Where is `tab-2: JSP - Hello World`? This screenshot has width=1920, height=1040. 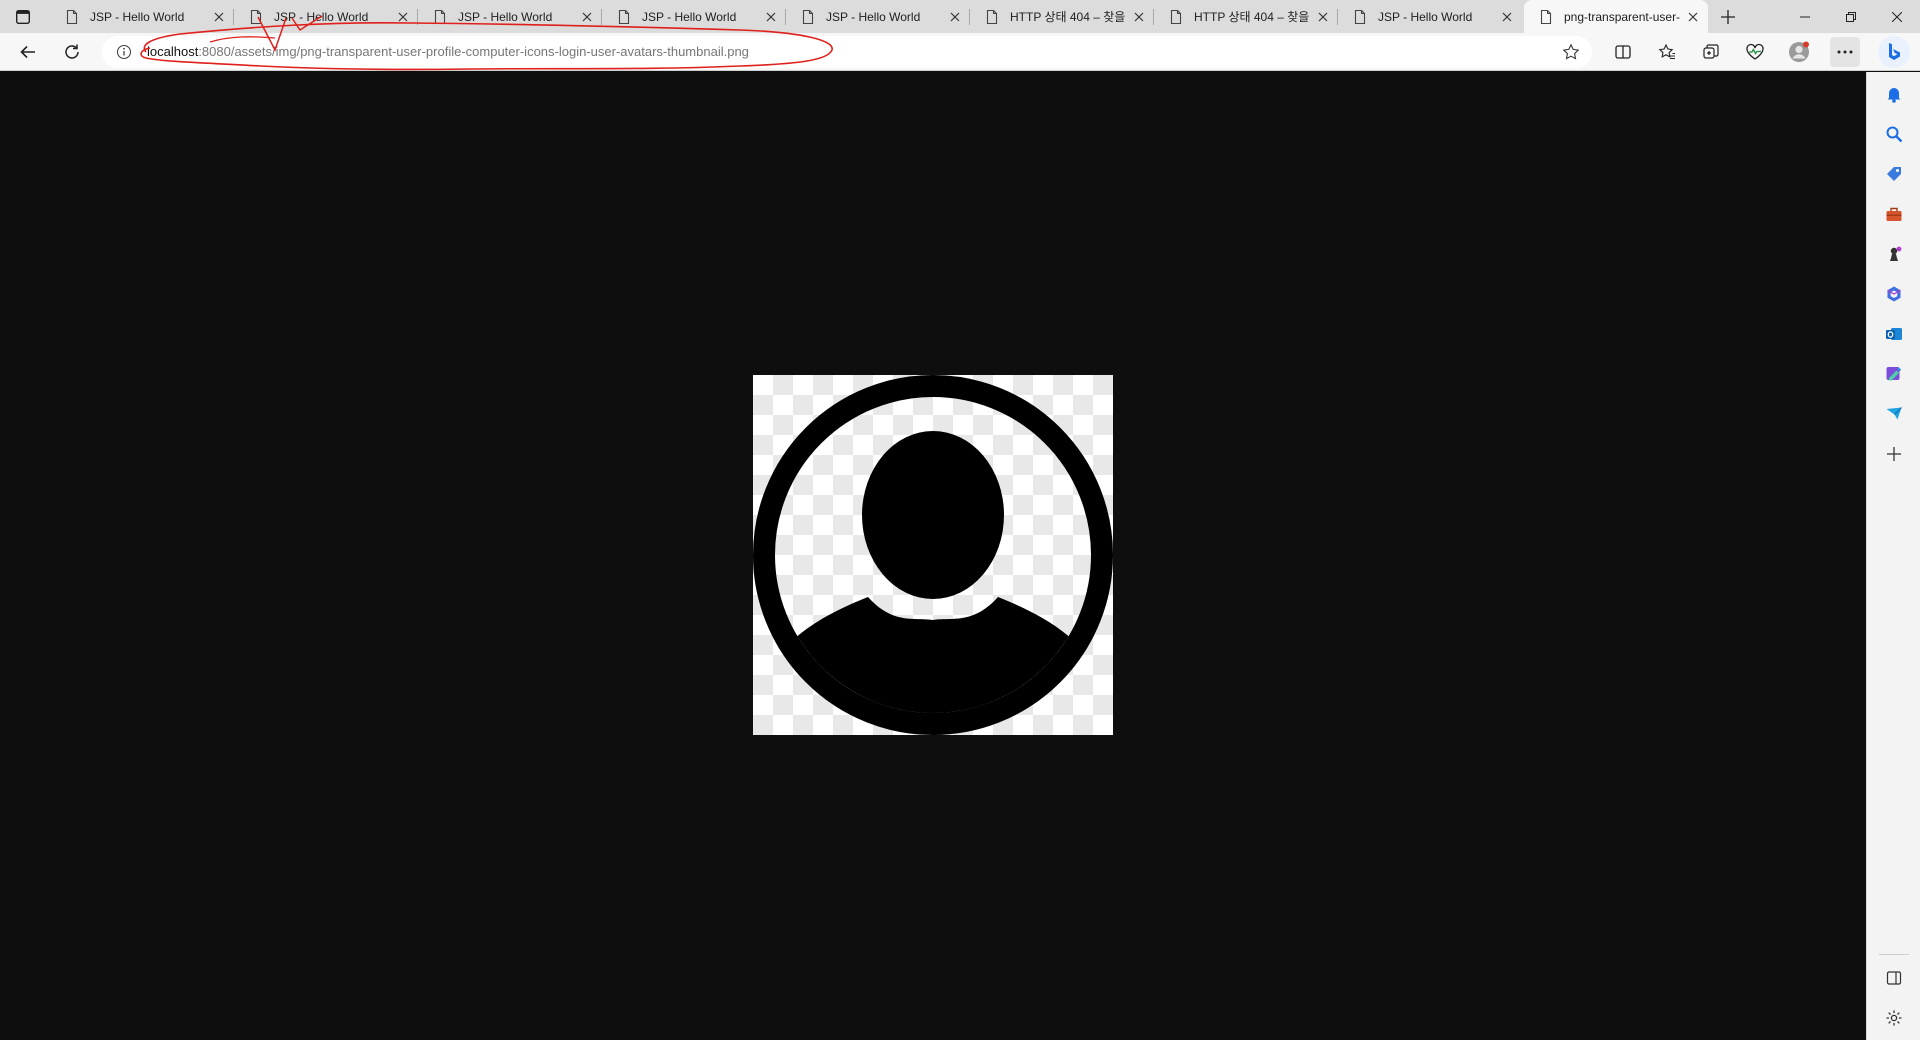 tab-2: JSP - Hello World is located at coordinates (326, 16).